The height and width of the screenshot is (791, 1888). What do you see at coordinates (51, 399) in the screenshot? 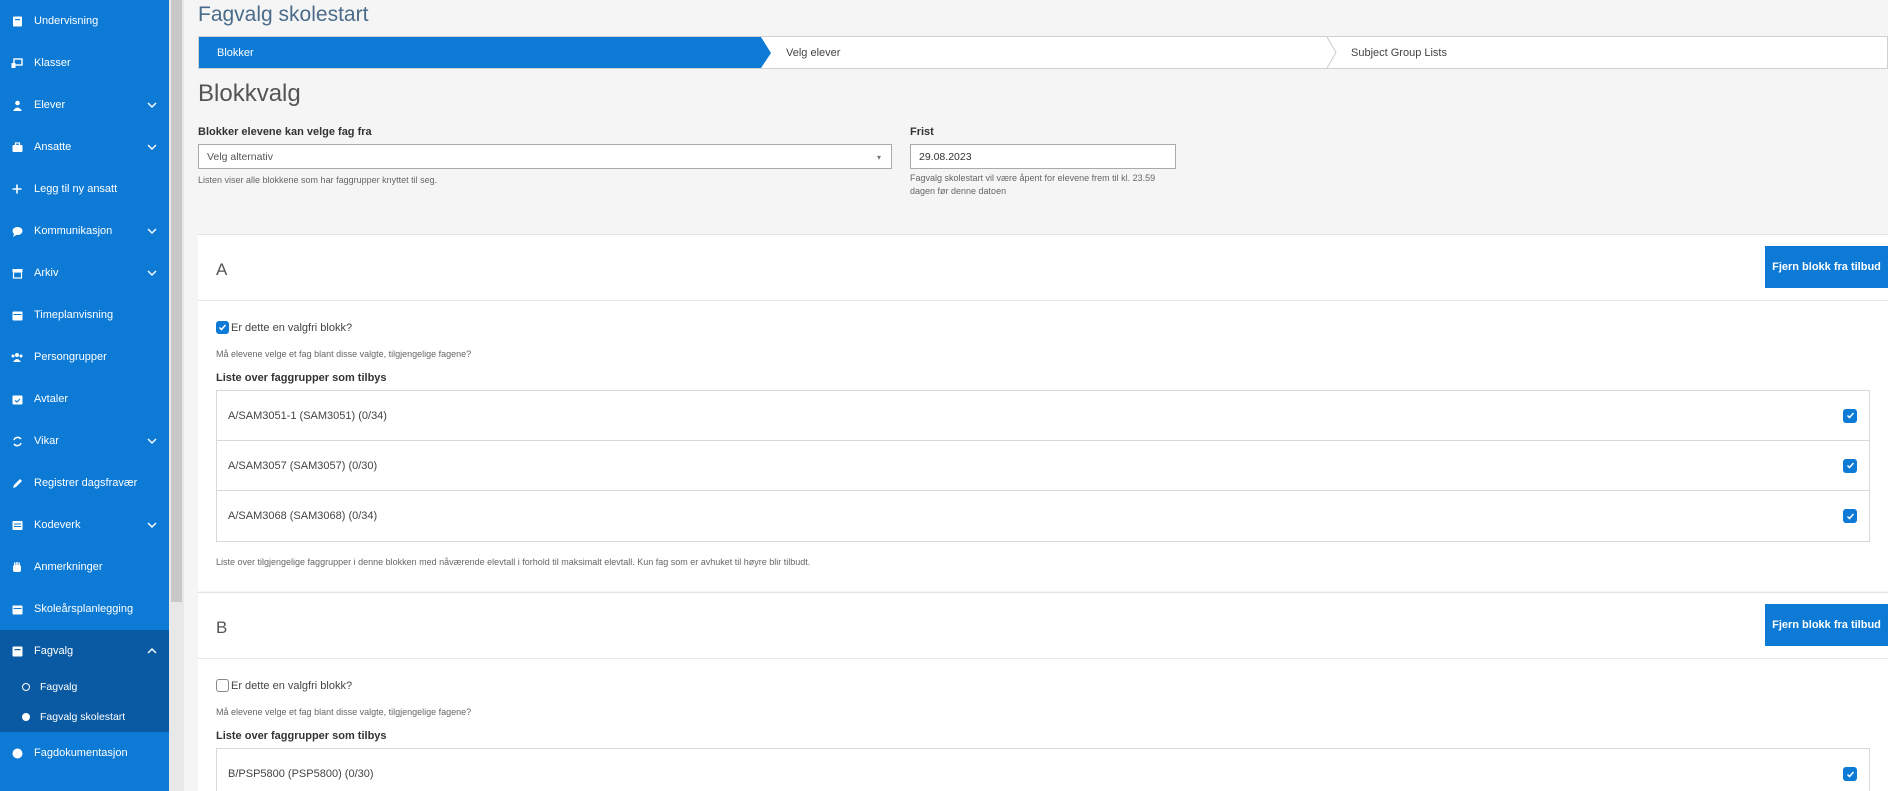
I see `sidebar-item-label: Avtaler` at bounding box center [51, 399].